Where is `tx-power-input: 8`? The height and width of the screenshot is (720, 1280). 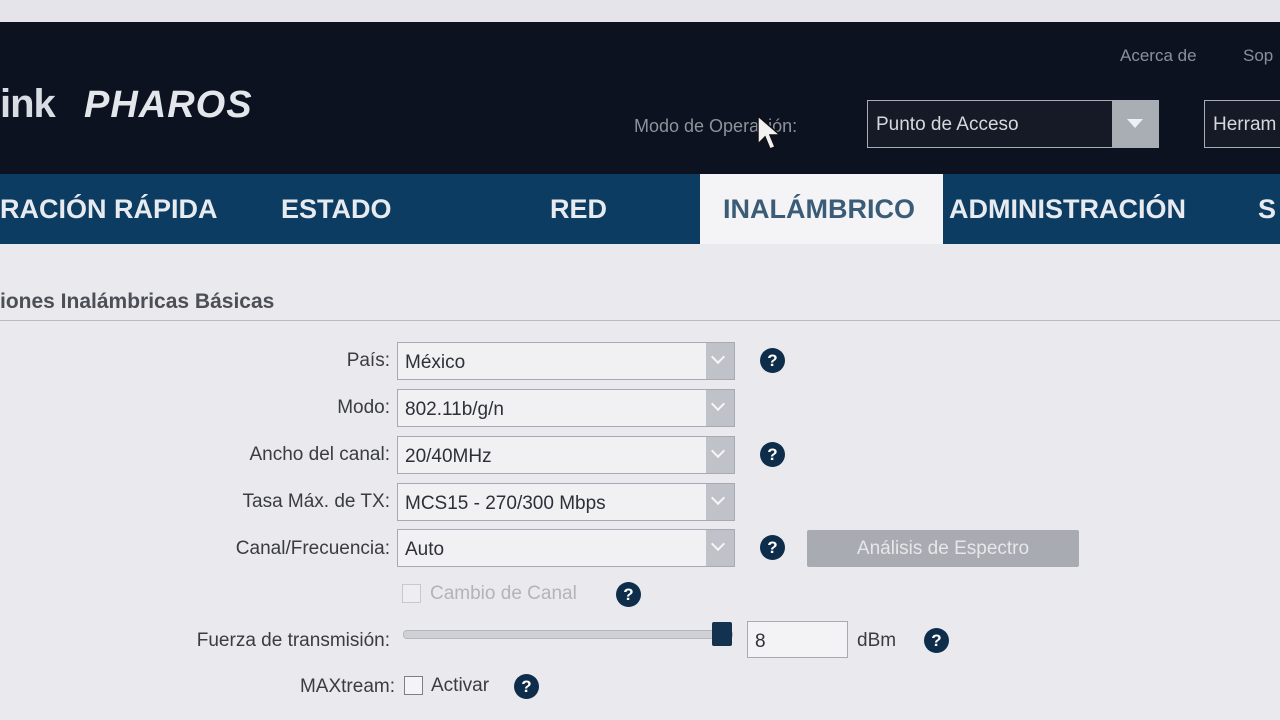
tx-power-input: 8 is located at coordinates (797, 639).